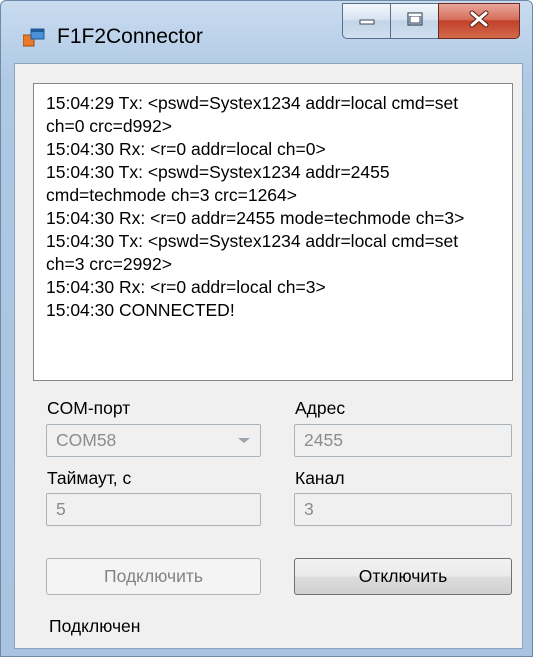 The image size is (535, 659). I want to click on log-line: cmd=techmode ch=3 crc=1264>, so click(171, 195).